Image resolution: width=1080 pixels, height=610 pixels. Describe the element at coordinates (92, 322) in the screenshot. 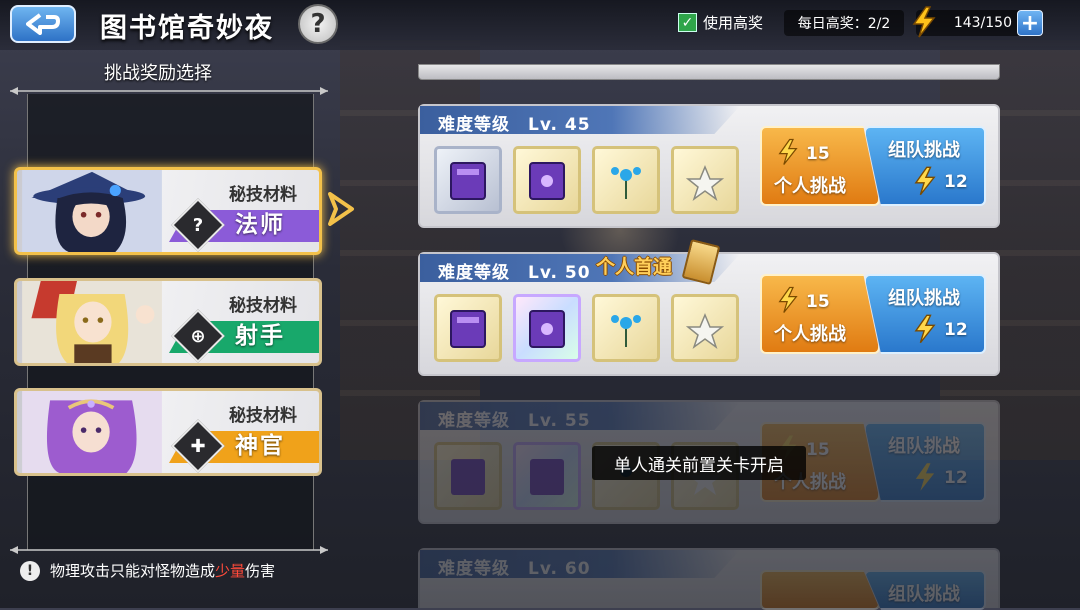

I see `archer-portrait` at that location.